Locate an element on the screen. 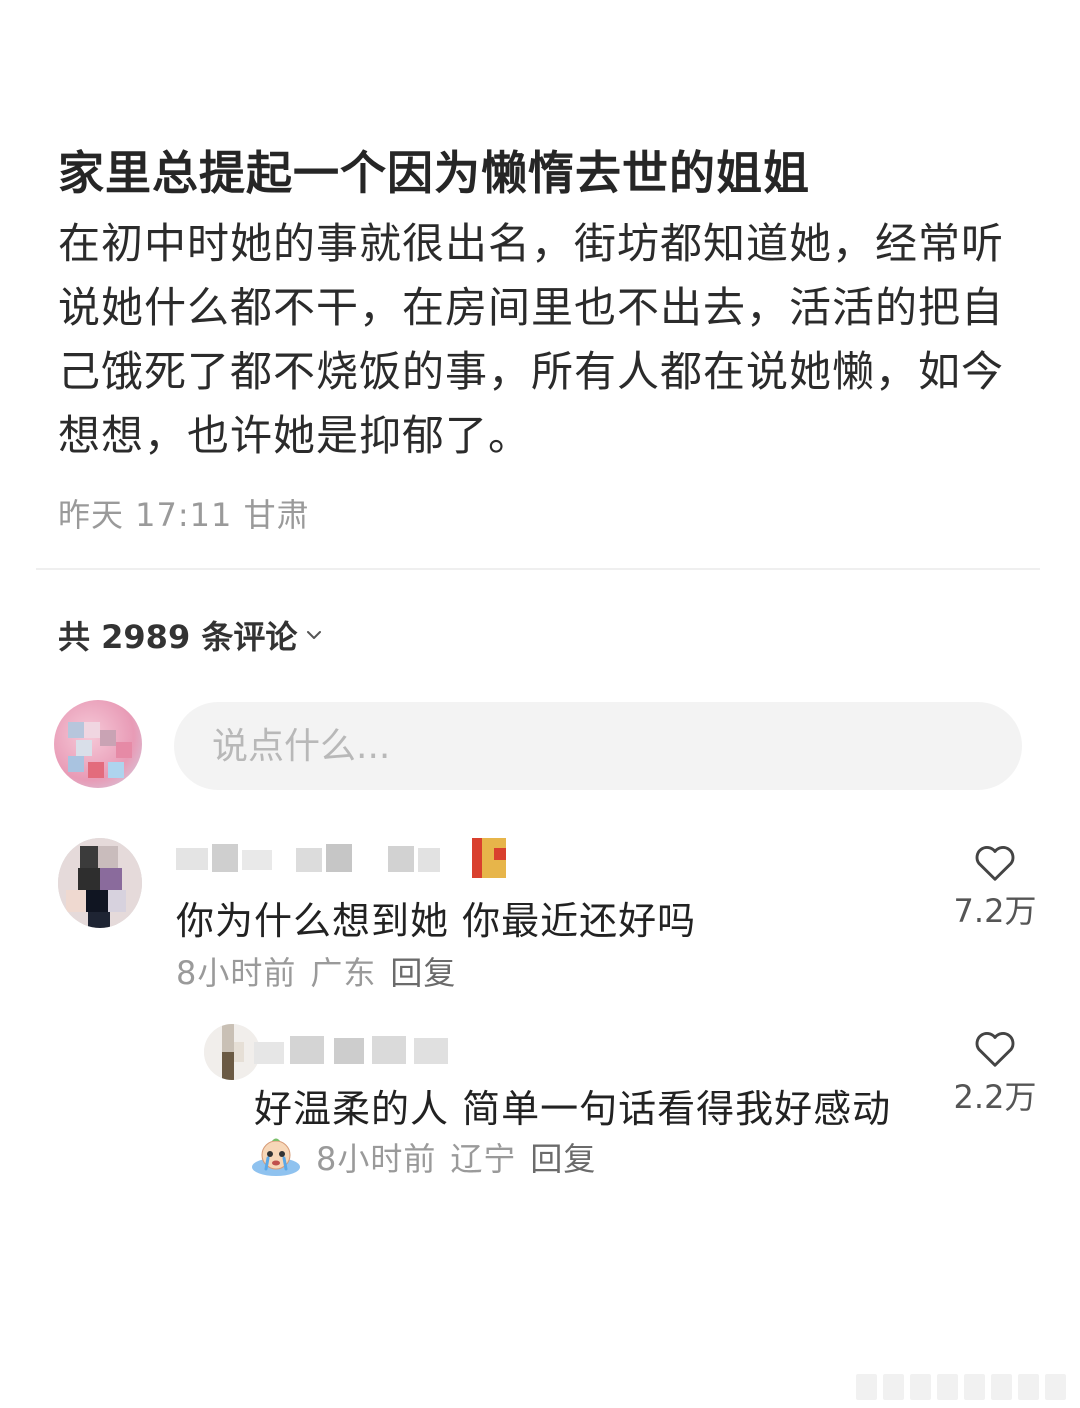 Image resolution: width=1080 pixels, height=1408 pixels. reply-text: 好温柔的人 简单一句话看得我好感动 is located at coordinates (573, 1109).